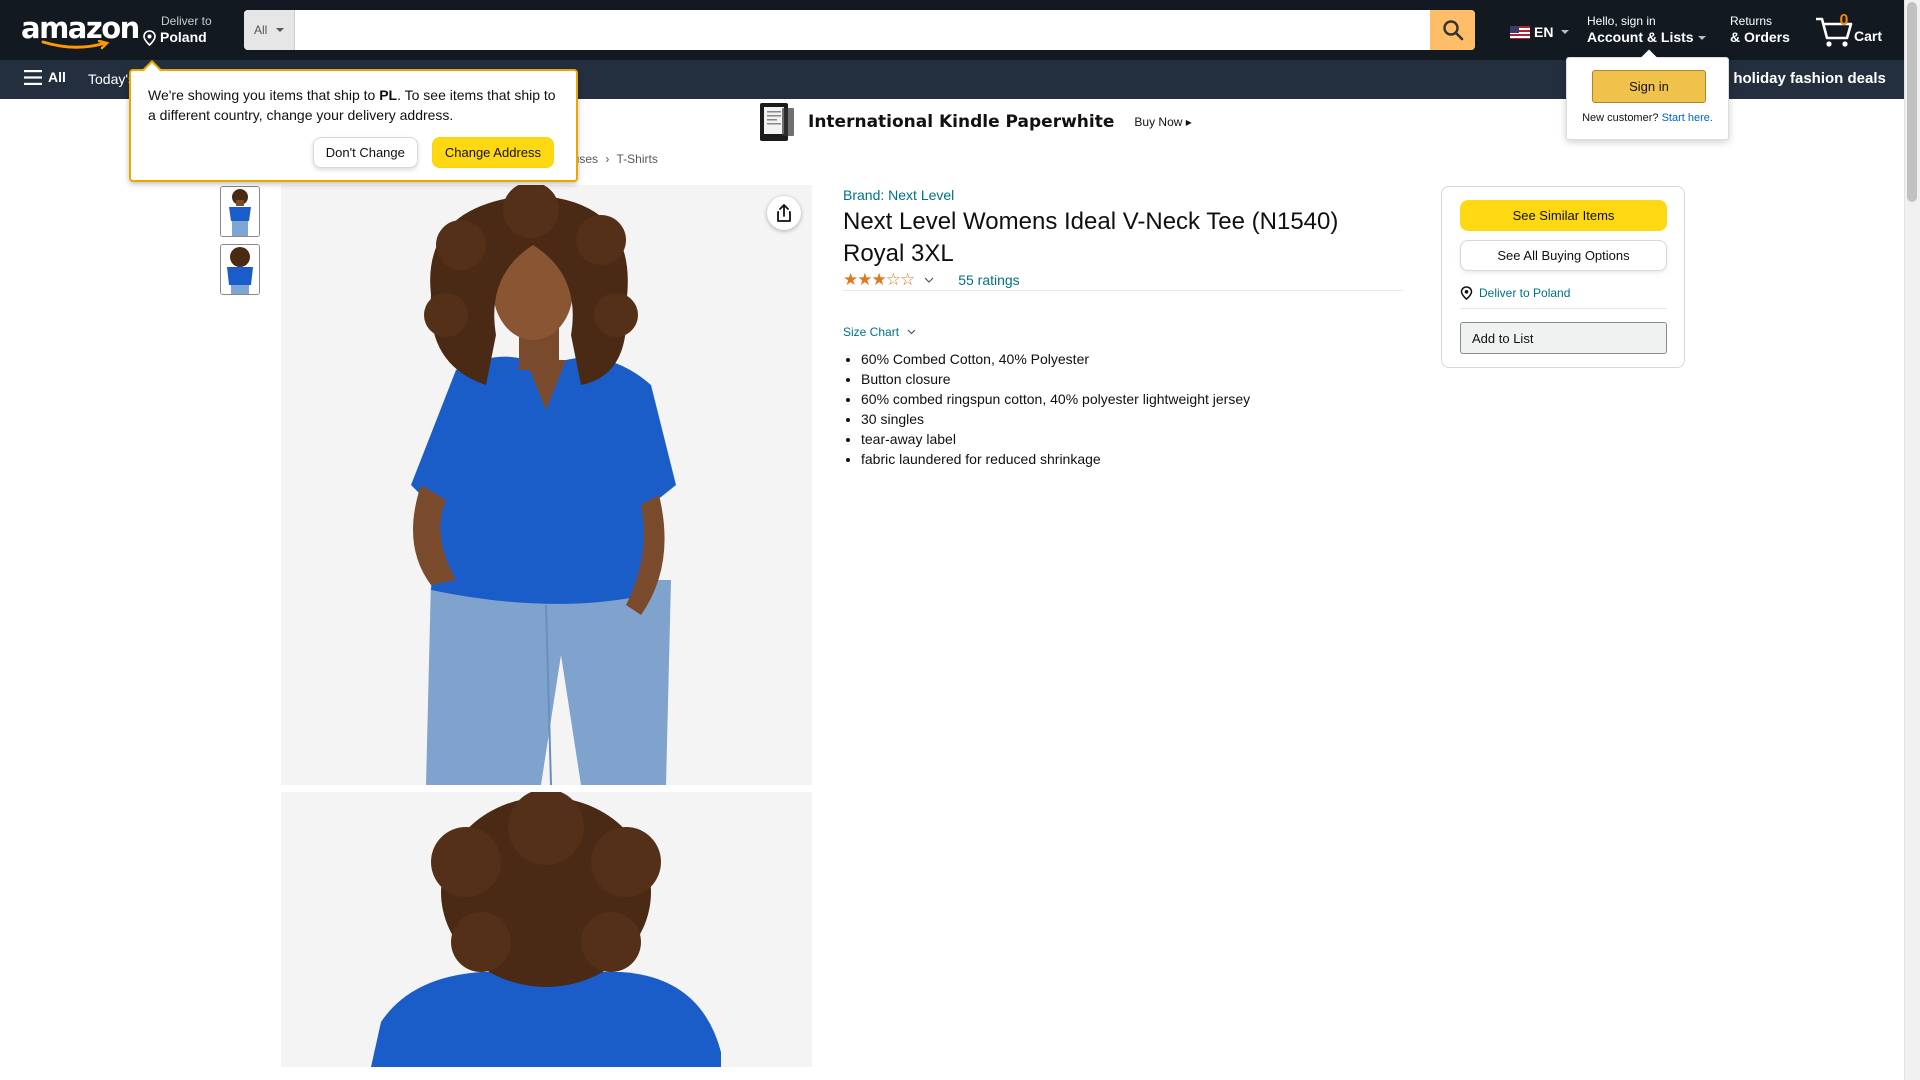  I want to click on product-secondary-image, so click(546, 929).